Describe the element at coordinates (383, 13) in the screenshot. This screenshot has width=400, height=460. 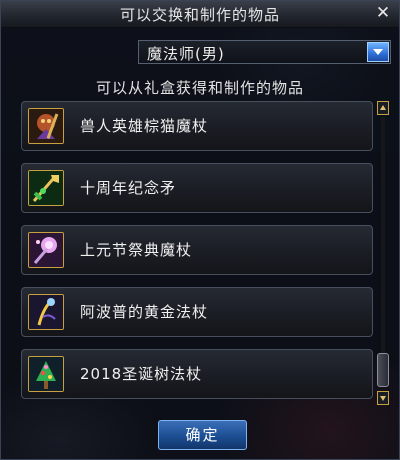
I see `close-icon: ✕` at that location.